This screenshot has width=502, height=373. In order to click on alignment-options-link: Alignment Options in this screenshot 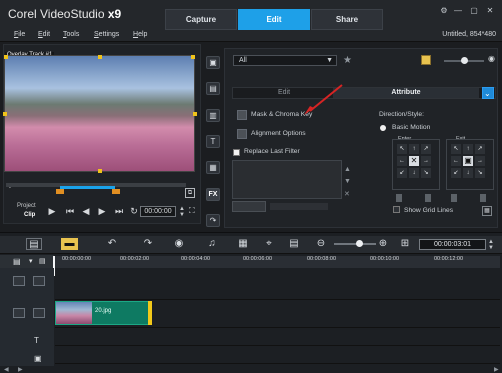, I will do `click(278, 133)`.